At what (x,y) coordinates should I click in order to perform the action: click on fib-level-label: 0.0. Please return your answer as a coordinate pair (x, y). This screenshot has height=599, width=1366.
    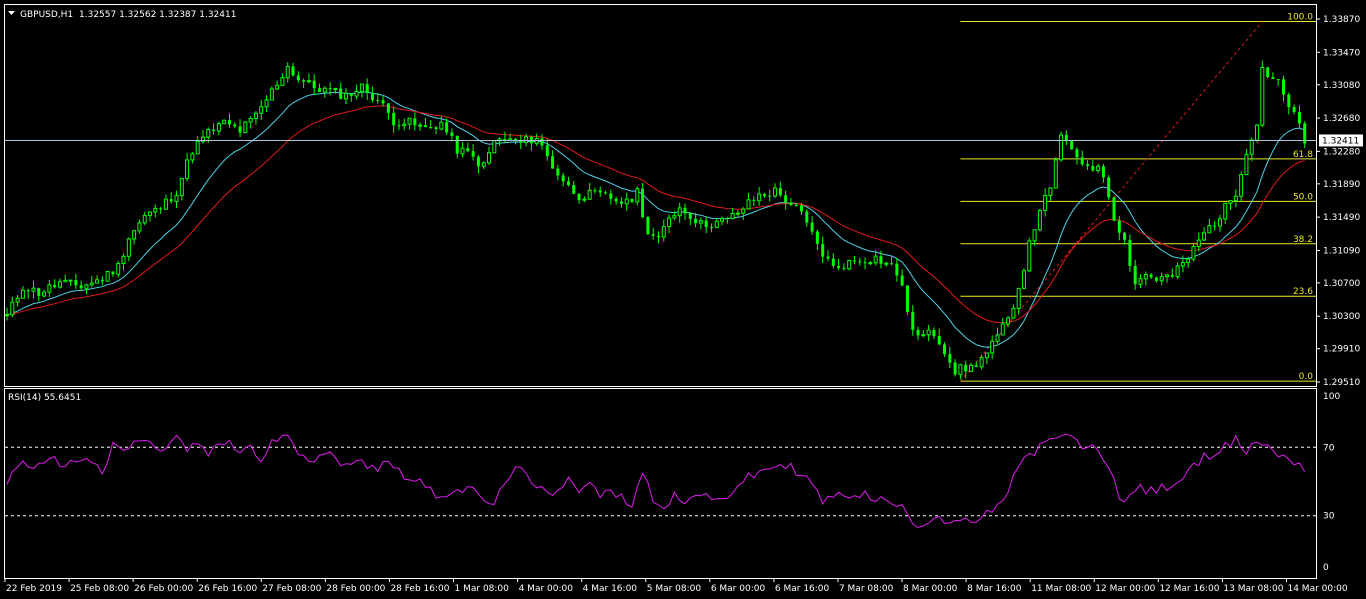
    Looking at the image, I should click on (1306, 377).